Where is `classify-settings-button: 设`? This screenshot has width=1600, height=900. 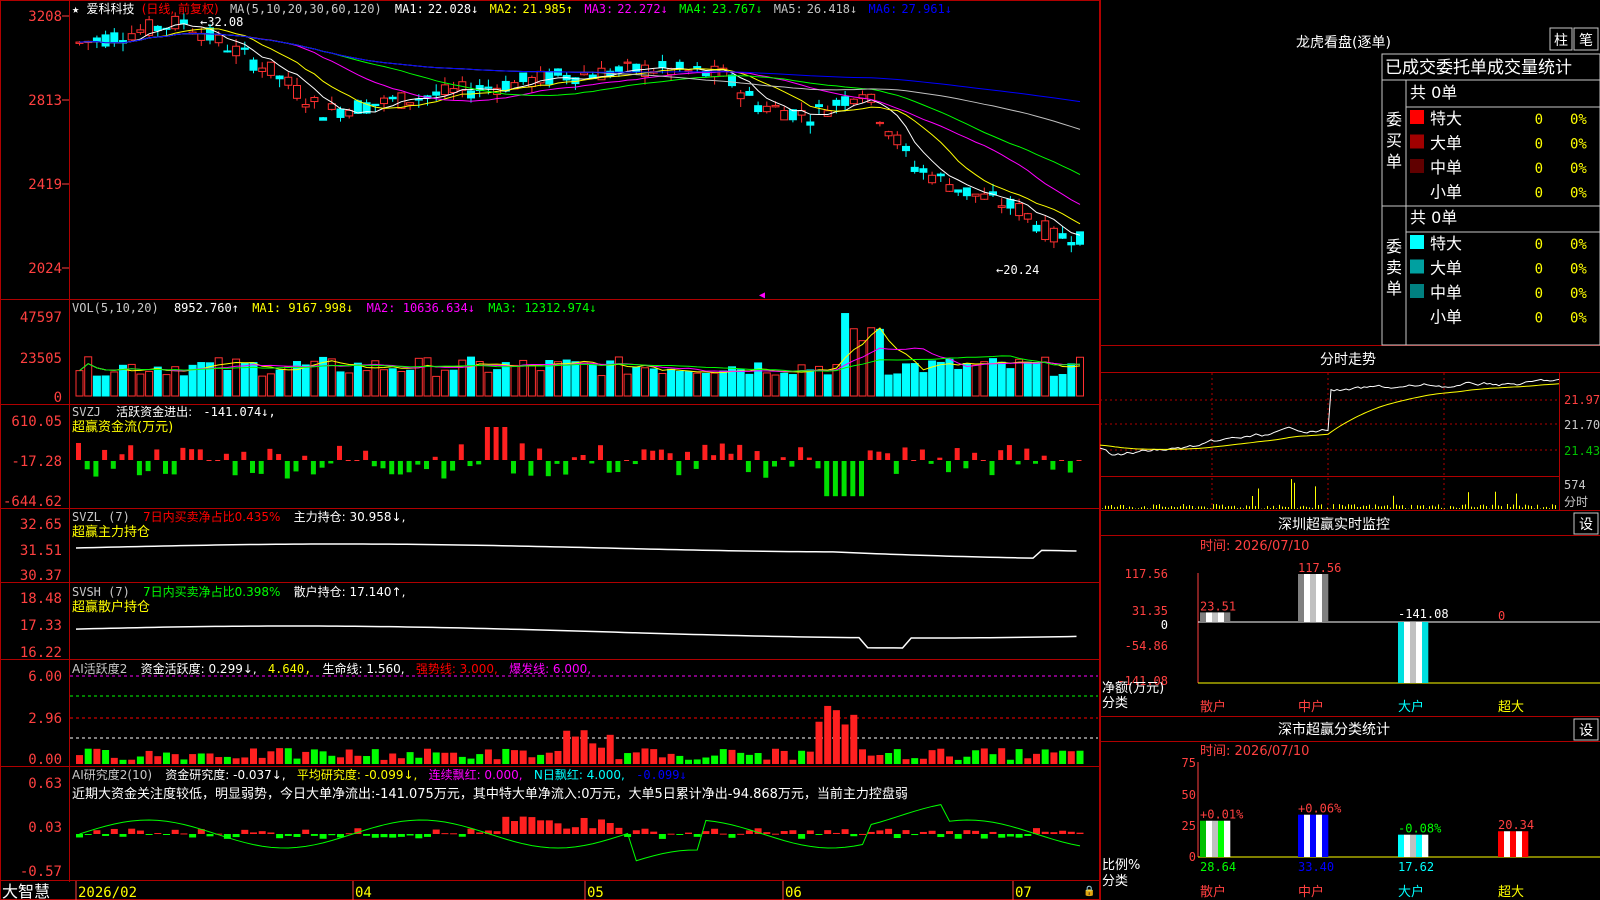 classify-settings-button: 设 is located at coordinates (1586, 729).